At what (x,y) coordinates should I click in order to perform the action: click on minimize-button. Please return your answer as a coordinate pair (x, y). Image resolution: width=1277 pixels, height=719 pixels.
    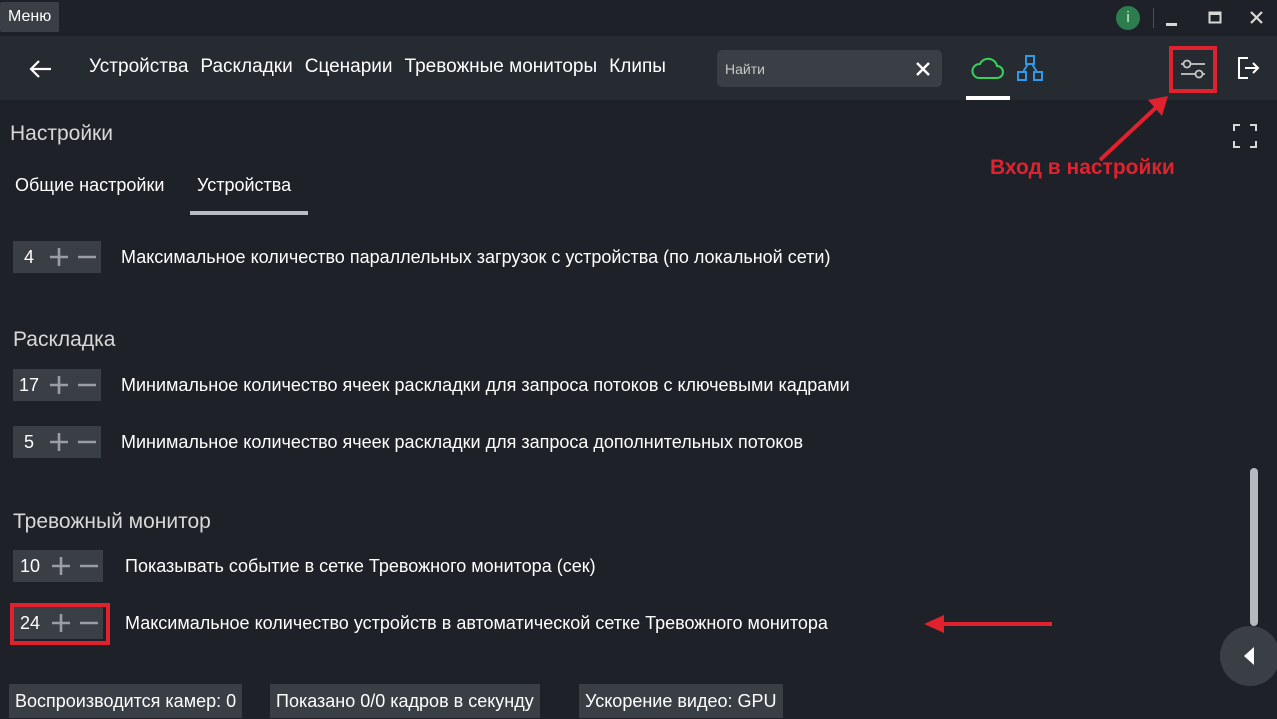
    Looking at the image, I should click on (1172, 18).